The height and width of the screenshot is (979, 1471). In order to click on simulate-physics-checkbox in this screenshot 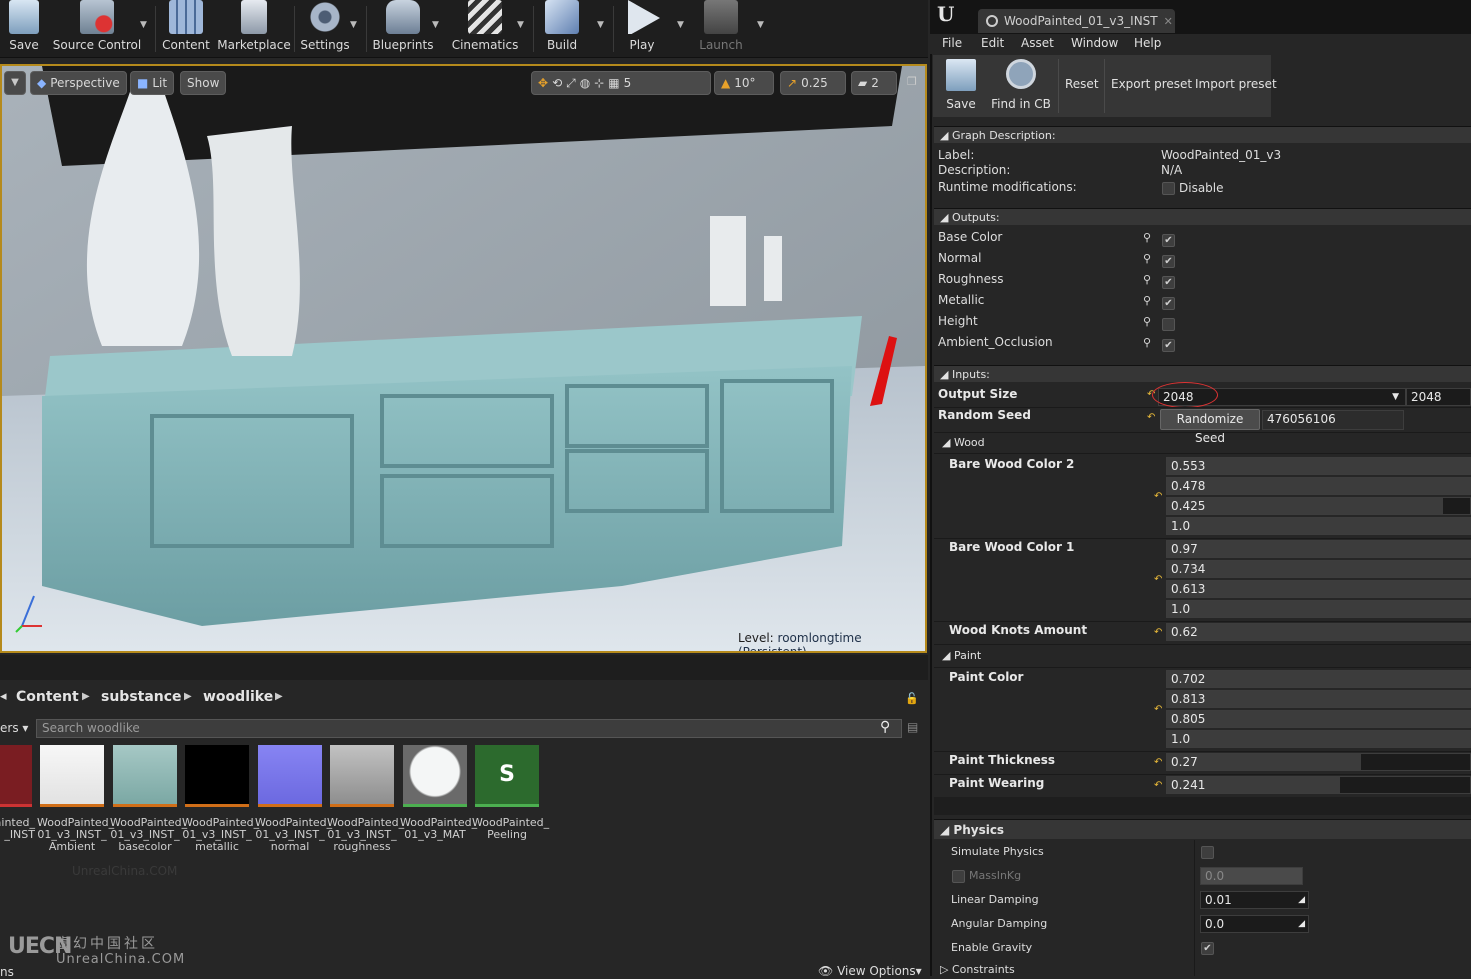, I will do `click(1207, 852)`.